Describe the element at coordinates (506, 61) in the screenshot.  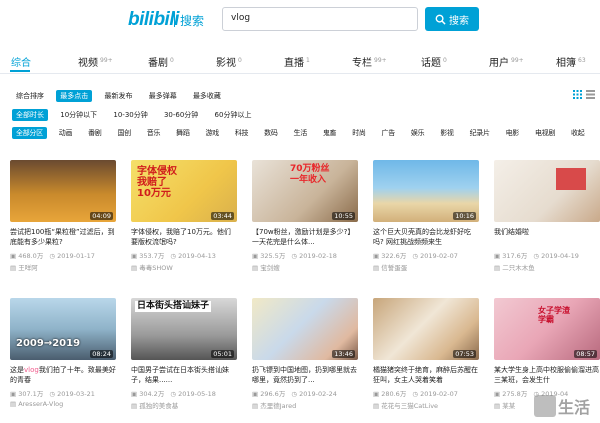
I see `tab-user: 用户 99+` at that location.